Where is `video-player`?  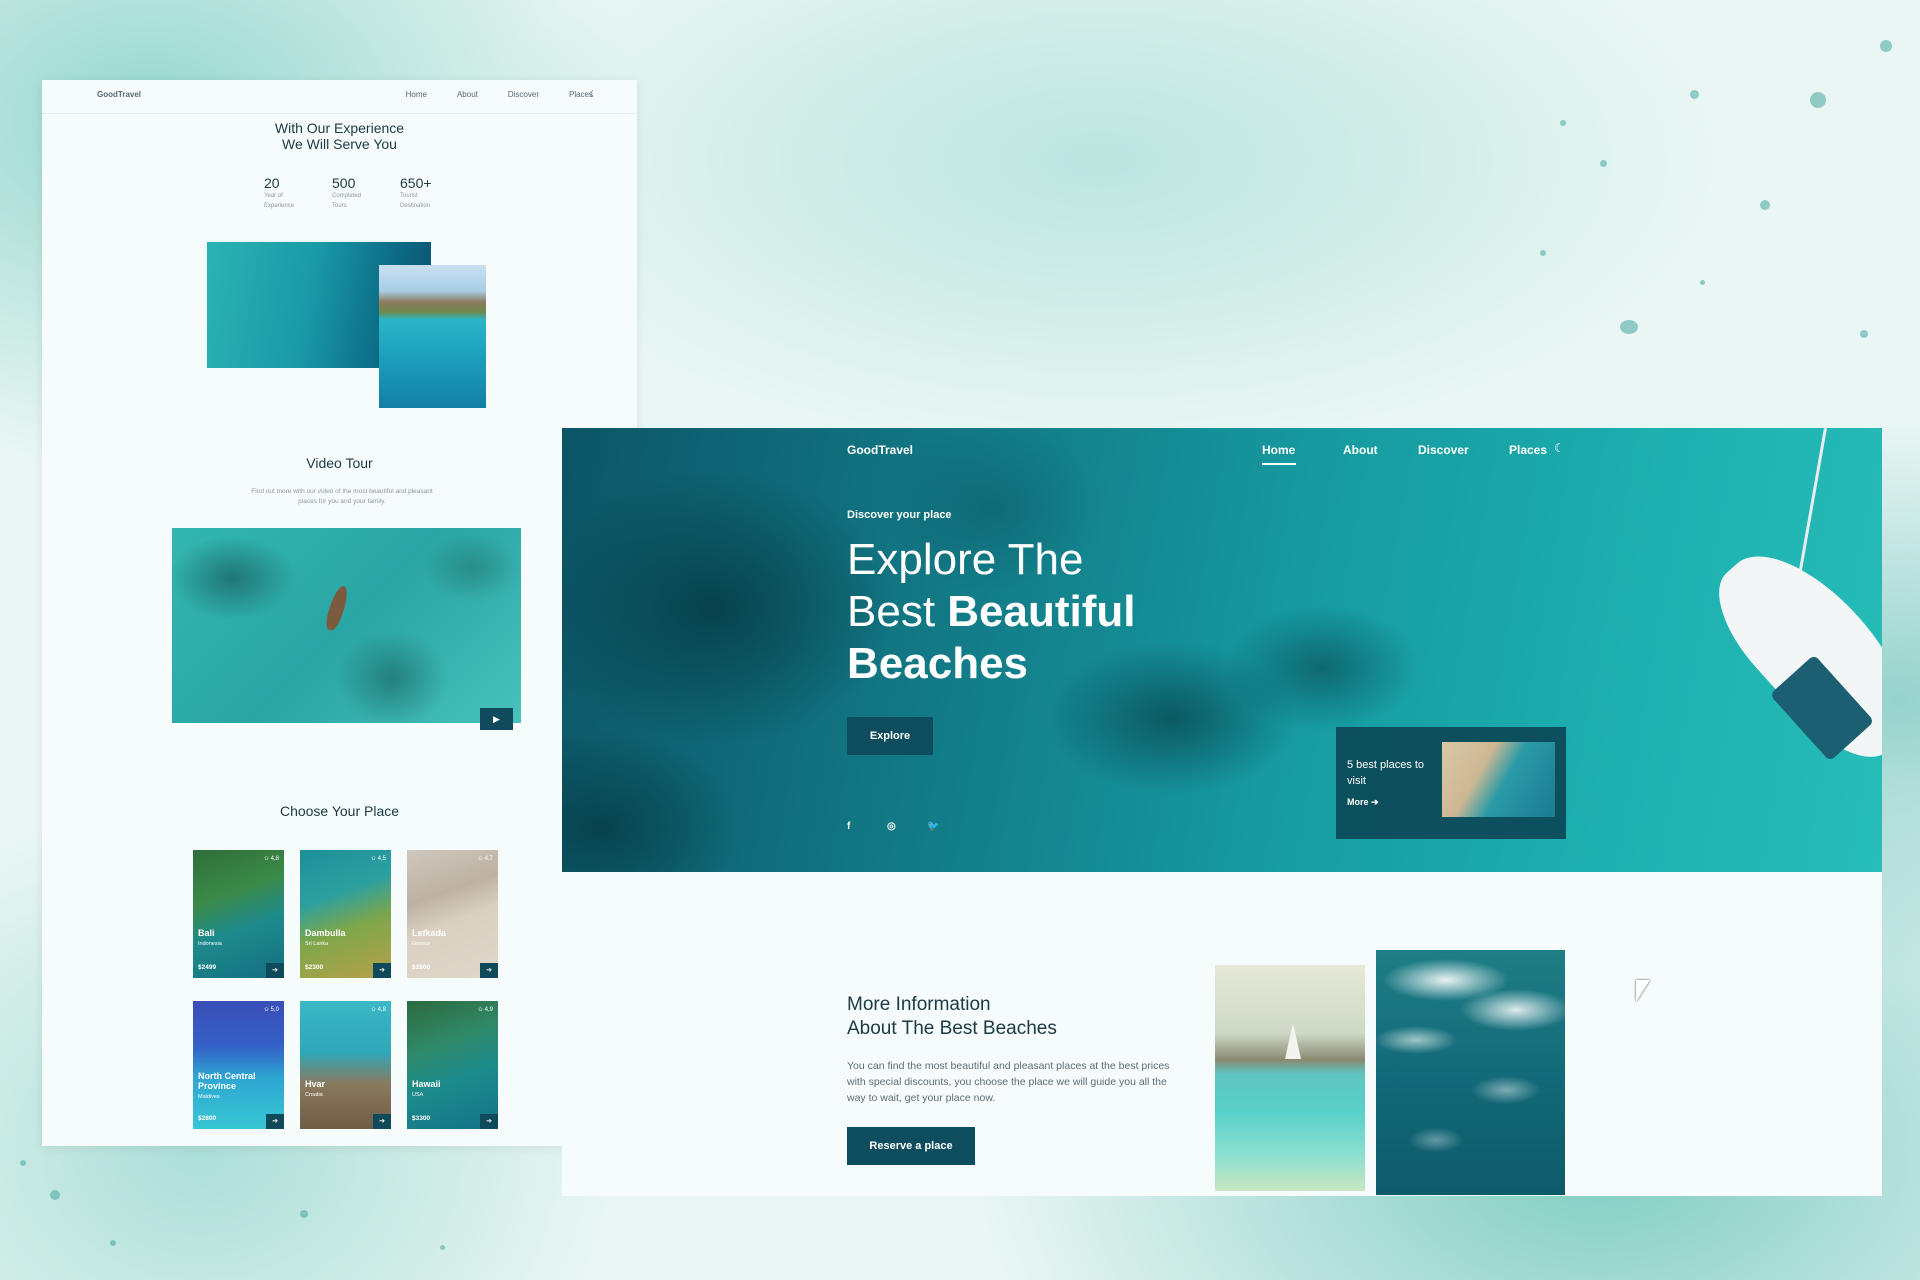 video-player is located at coordinates (346, 625).